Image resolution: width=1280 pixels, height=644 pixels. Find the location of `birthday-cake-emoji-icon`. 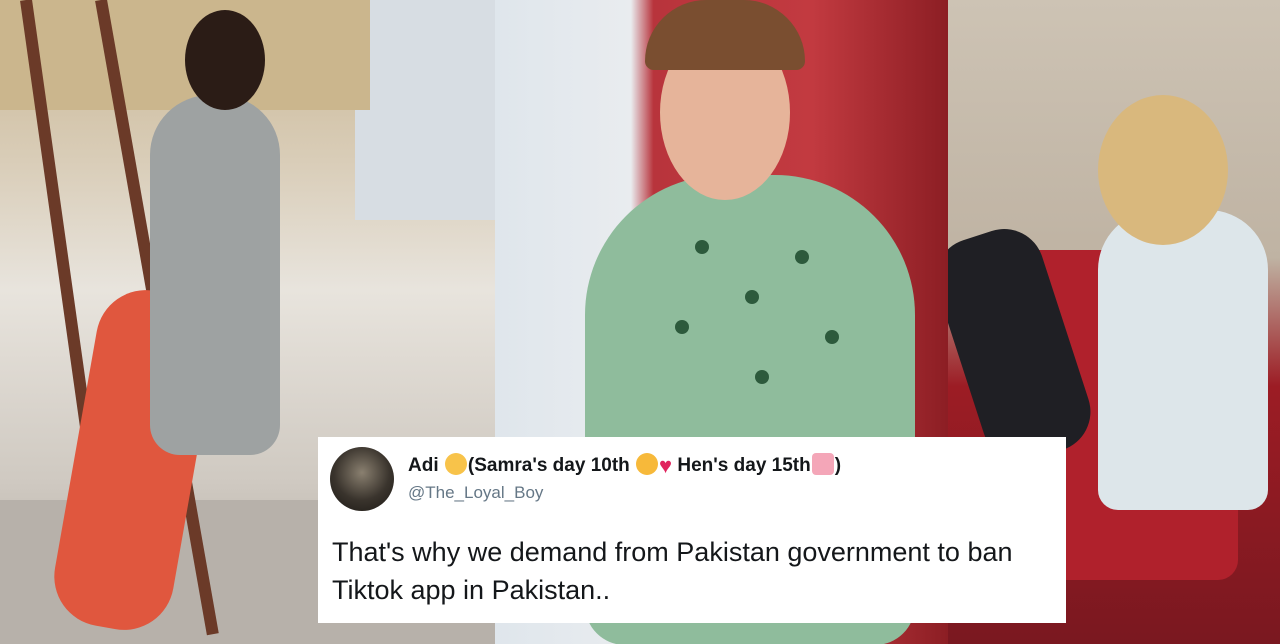

birthday-cake-emoji-icon is located at coordinates (822, 464).